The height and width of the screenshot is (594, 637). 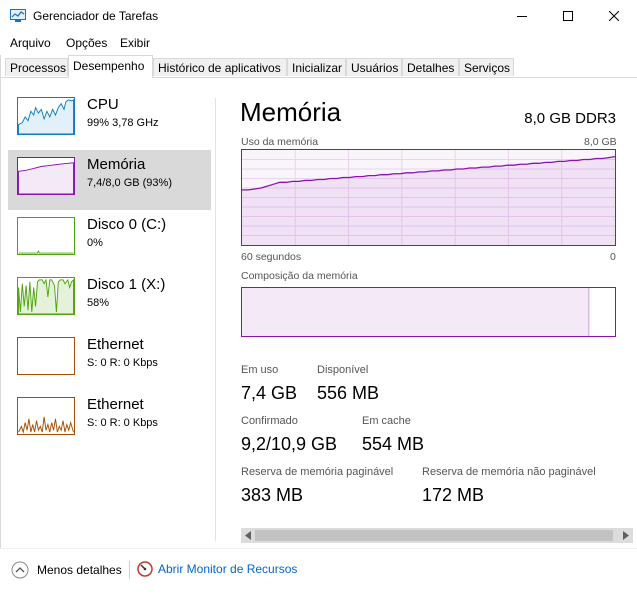 I want to click on page-title: Memória, so click(x=291, y=112).